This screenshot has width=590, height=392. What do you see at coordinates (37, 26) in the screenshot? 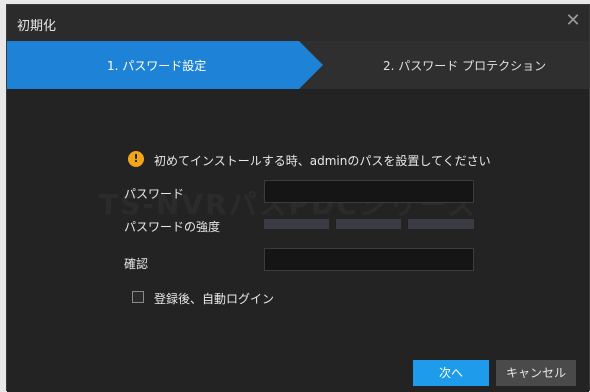
I see `dialog-title: 初期化` at bounding box center [37, 26].